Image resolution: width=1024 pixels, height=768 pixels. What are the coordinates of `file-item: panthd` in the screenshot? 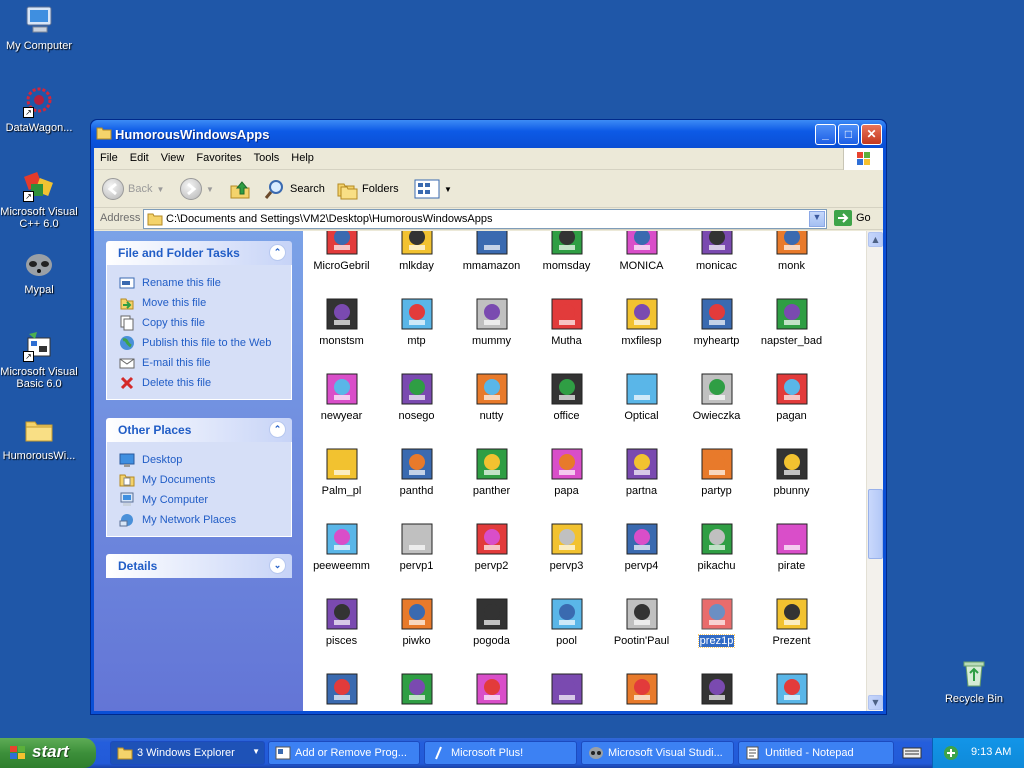 It's located at (416, 472).